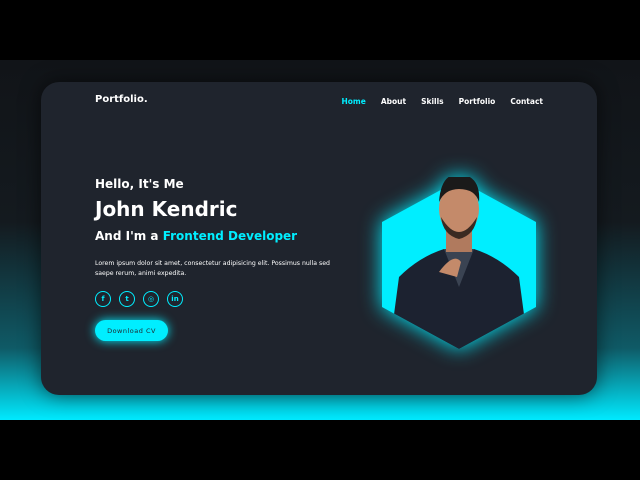 This screenshot has height=480, width=640. What do you see at coordinates (166, 209) in the screenshot?
I see `name-heading: John Kendric` at bounding box center [166, 209].